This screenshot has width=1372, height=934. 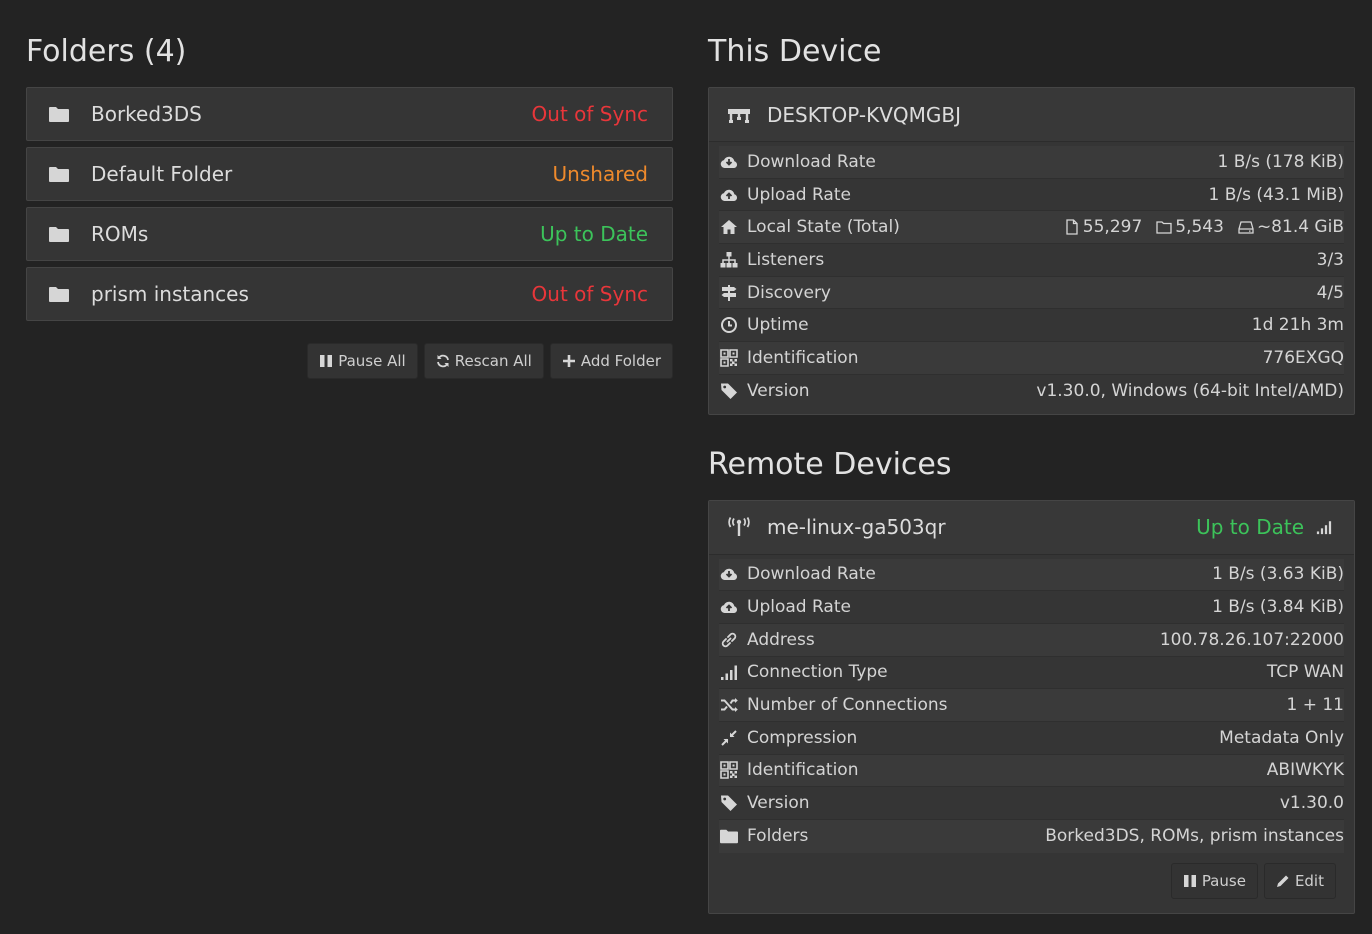 What do you see at coordinates (781, 639) in the screenshot?
I see `row-label: Address` at bounding box center [781, 639].